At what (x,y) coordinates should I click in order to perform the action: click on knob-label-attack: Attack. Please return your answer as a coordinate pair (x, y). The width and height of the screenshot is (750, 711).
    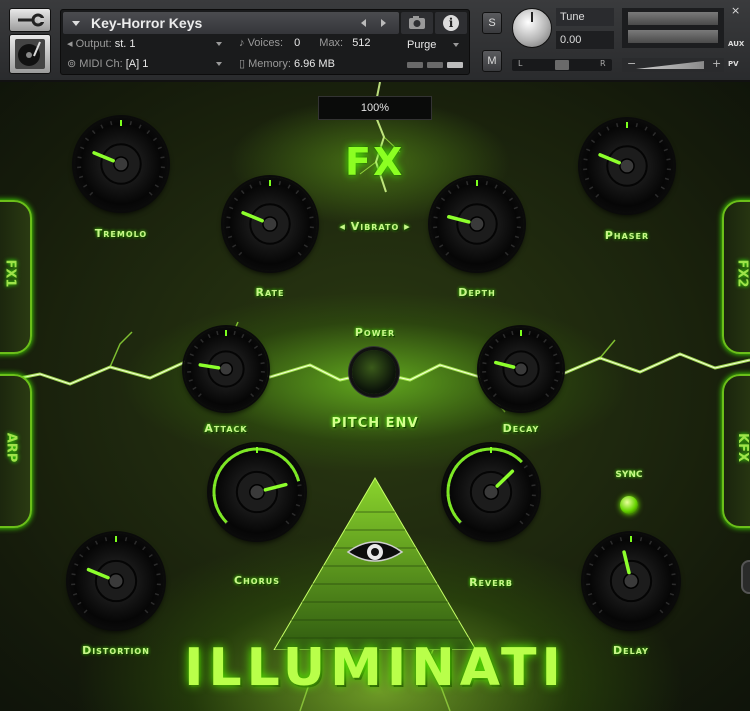
    Looking at the image, I should click on (226, 428).